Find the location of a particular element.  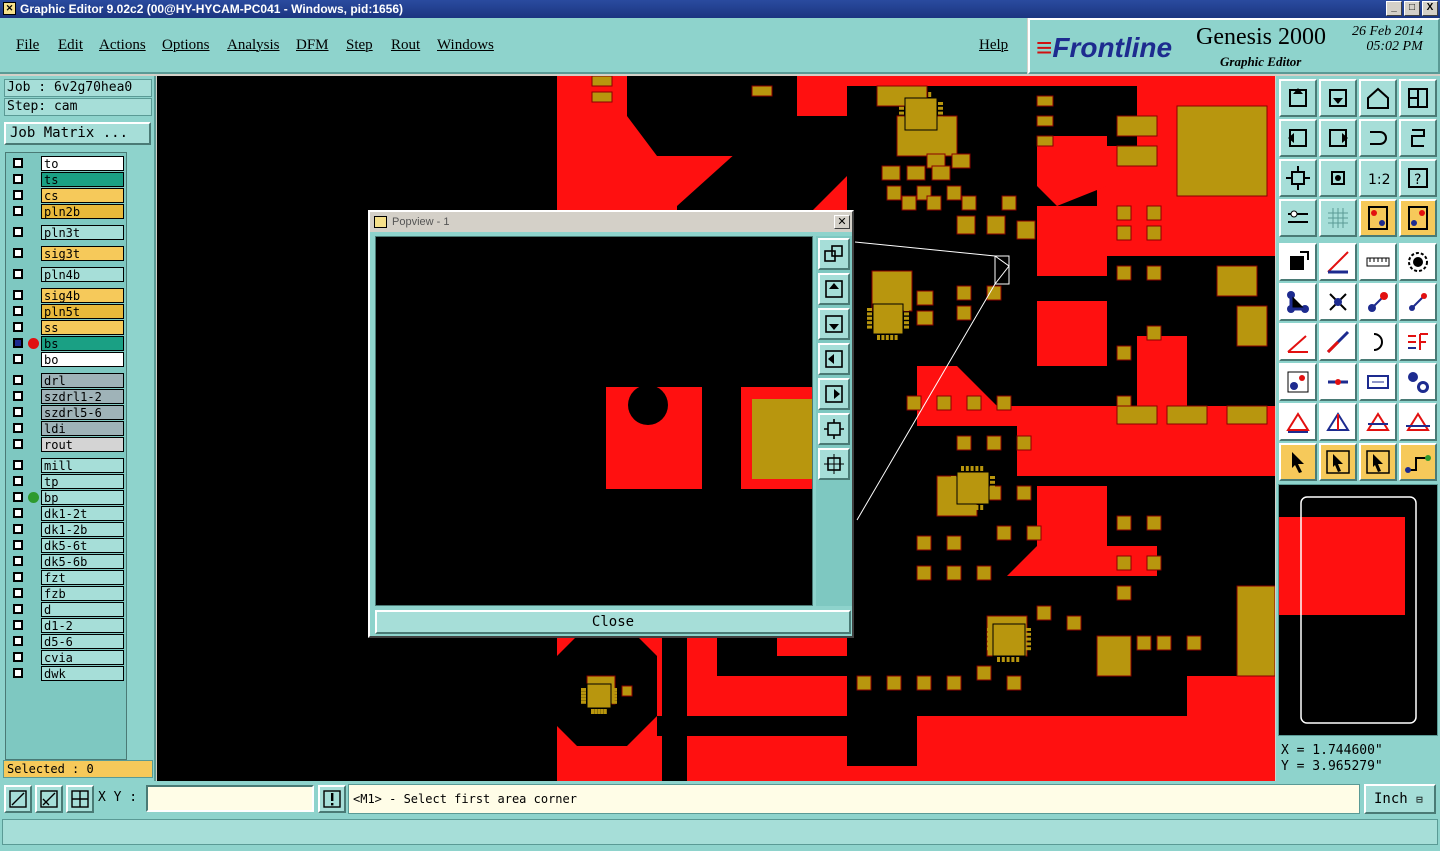

pan-left-icon is located at coordinates (1298, 138).